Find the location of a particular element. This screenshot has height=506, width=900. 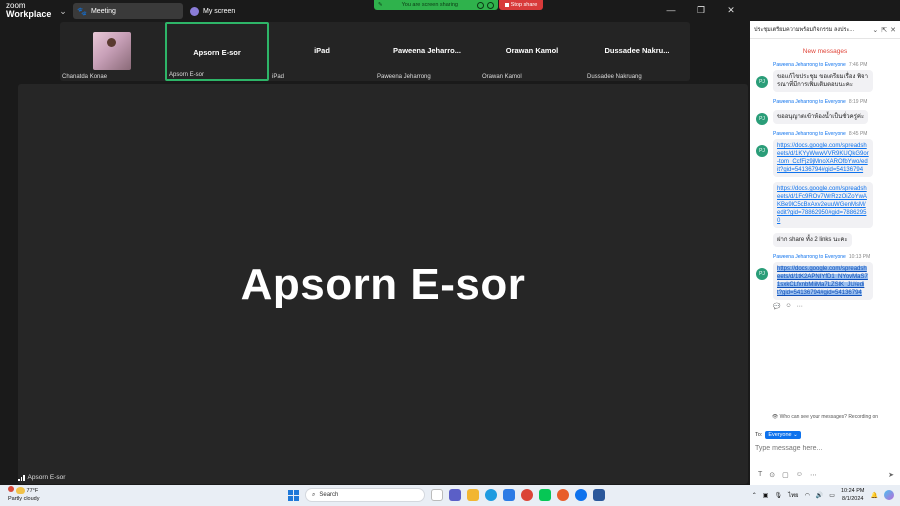

chrome-profile-icon is located at coordinates (563, 495).